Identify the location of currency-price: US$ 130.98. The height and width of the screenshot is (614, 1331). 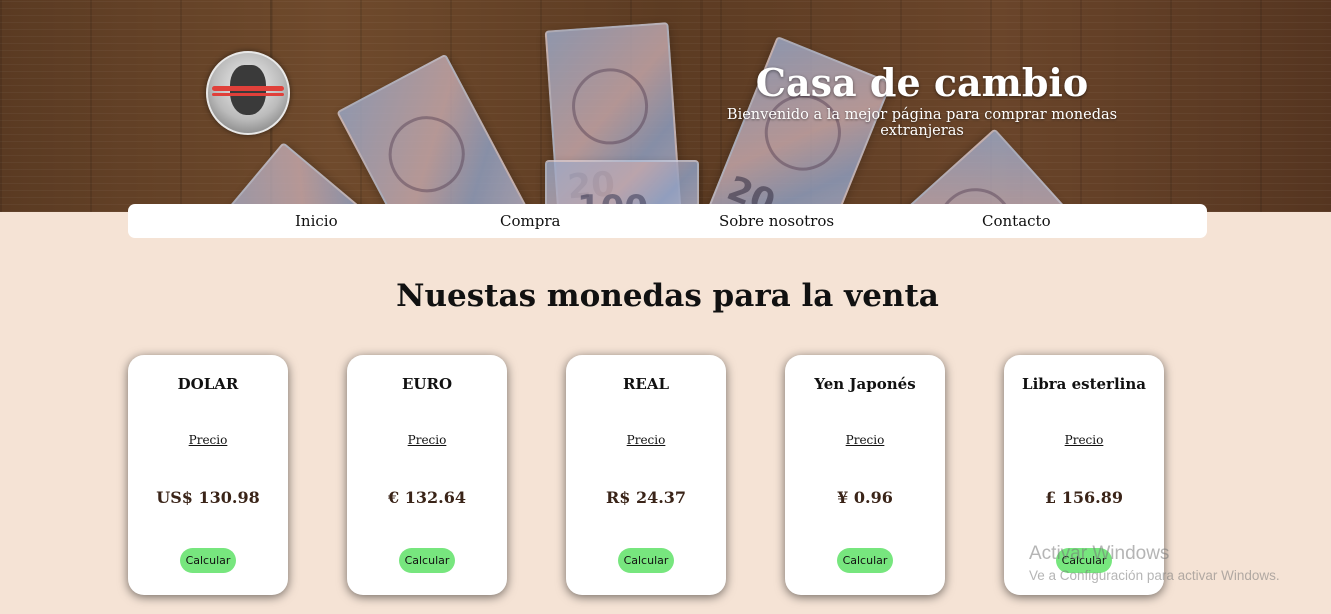
(208, 497).